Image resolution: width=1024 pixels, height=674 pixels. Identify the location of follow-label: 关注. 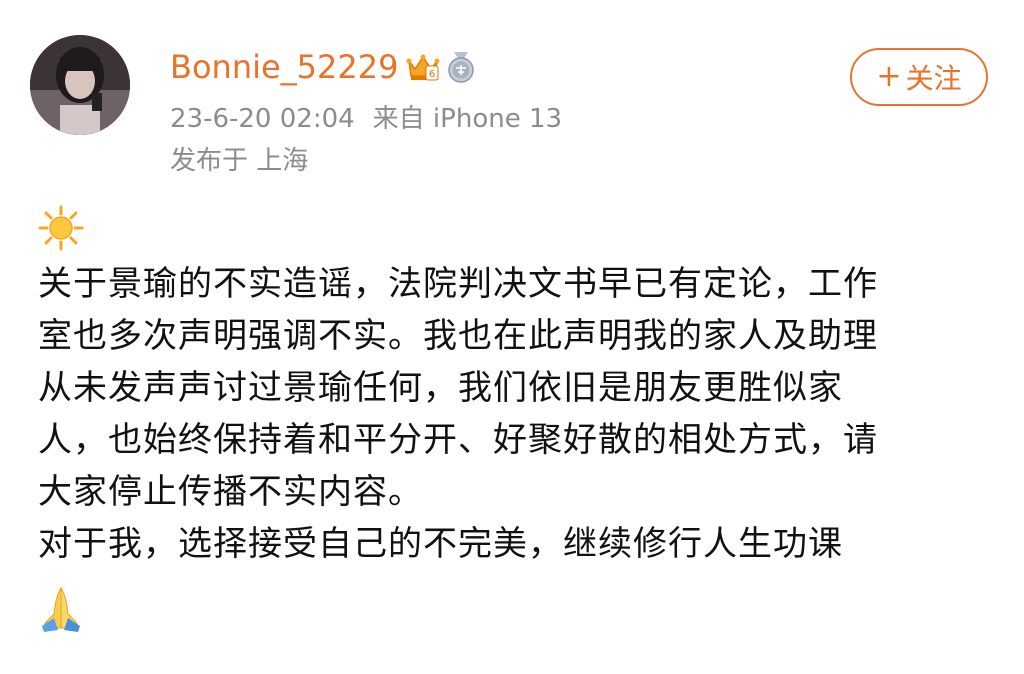
(933, 78).